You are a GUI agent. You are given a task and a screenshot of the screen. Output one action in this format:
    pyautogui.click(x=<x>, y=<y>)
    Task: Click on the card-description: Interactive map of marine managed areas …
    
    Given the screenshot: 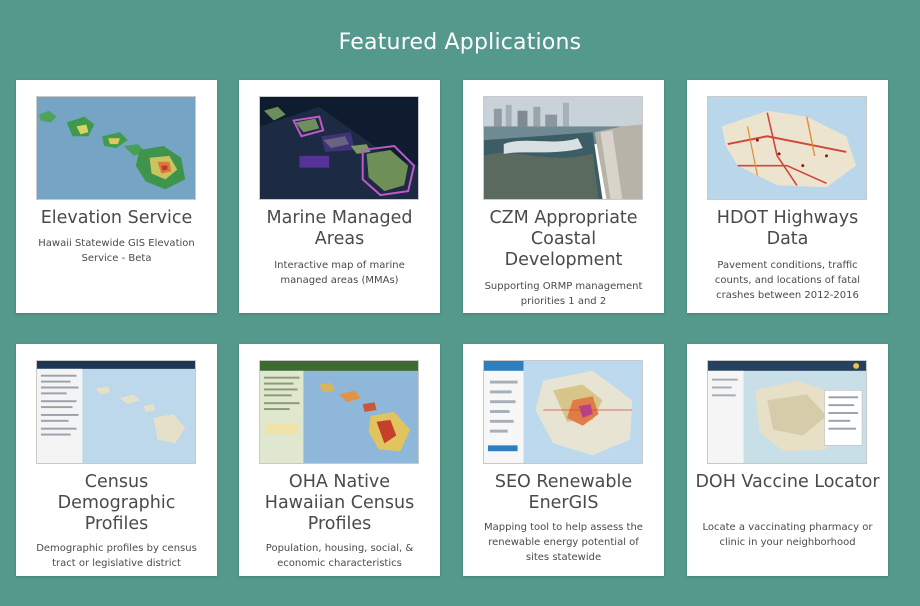 What is the action you would take?
    pyautogui.click(x=339, y=273)
    